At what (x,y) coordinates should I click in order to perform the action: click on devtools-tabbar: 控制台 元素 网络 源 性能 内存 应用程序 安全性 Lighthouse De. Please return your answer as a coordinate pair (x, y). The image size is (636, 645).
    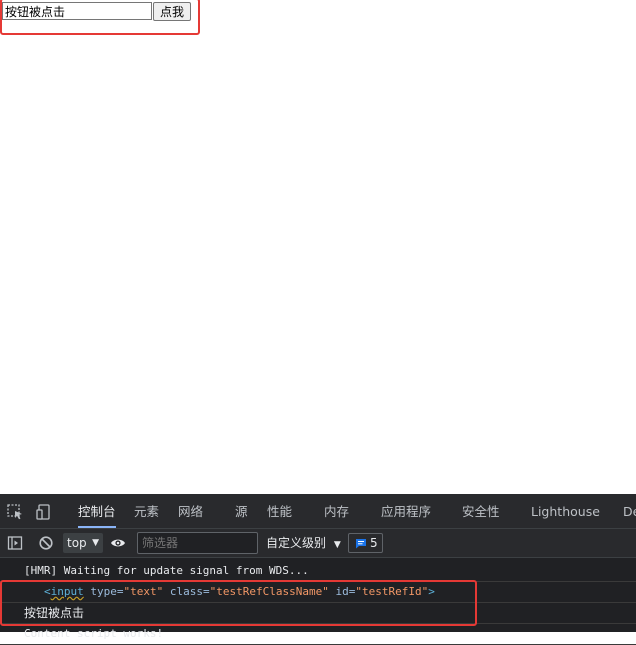
    Looking at the image, I should click on (318, 511).